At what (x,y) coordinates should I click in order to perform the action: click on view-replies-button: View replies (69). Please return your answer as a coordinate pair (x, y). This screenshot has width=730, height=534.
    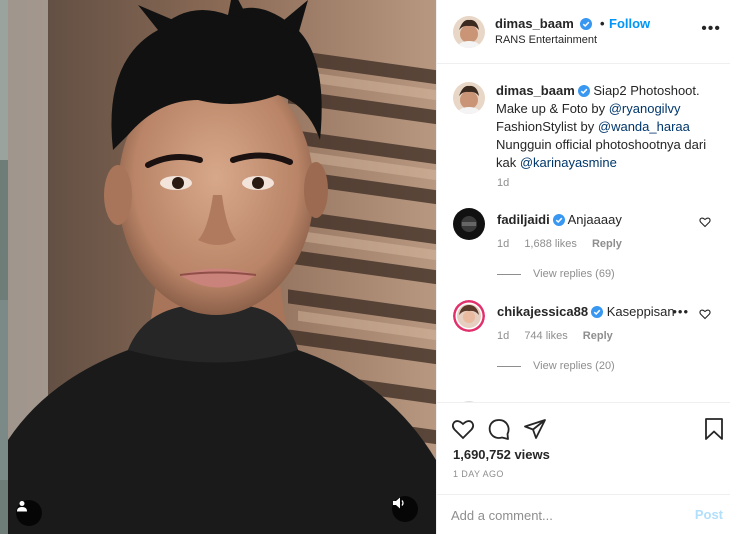
    Looking at the image, I should click on (556, 274).